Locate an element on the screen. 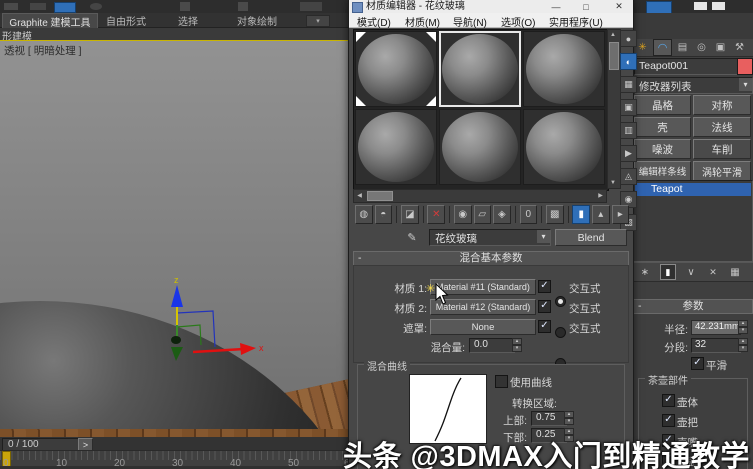 The width and height of the screenshot is (753, 469). make-material-copy-icon: ◉ is located at coordinates (462, 214).